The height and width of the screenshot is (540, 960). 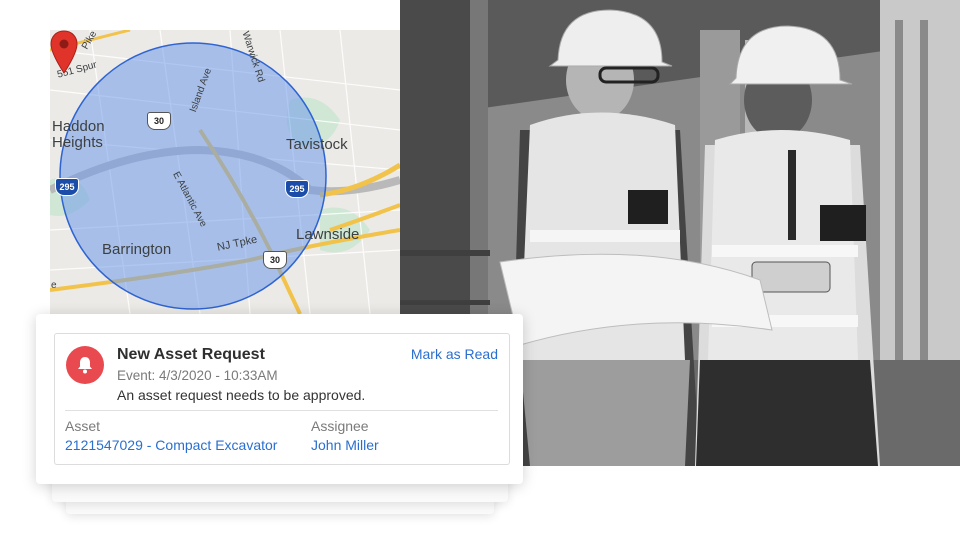 I want to click on bell-icon-badge, so click(x=85, y=365).